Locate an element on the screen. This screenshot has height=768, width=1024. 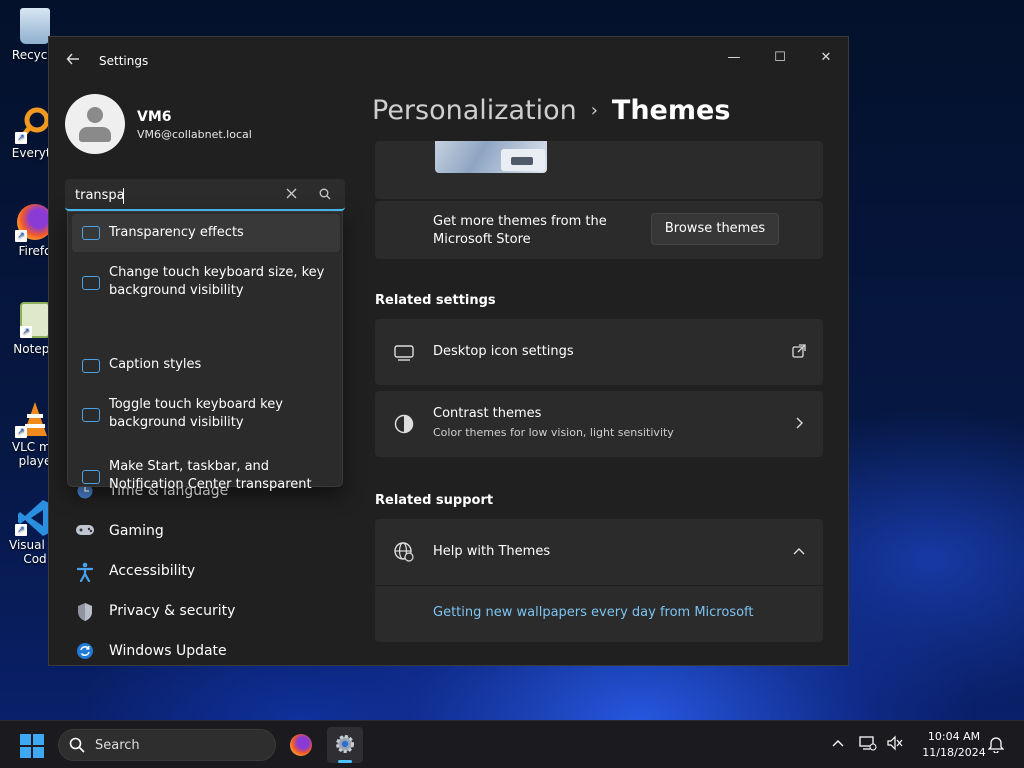
notification-bell-icon is located at coordinates (996, 745).